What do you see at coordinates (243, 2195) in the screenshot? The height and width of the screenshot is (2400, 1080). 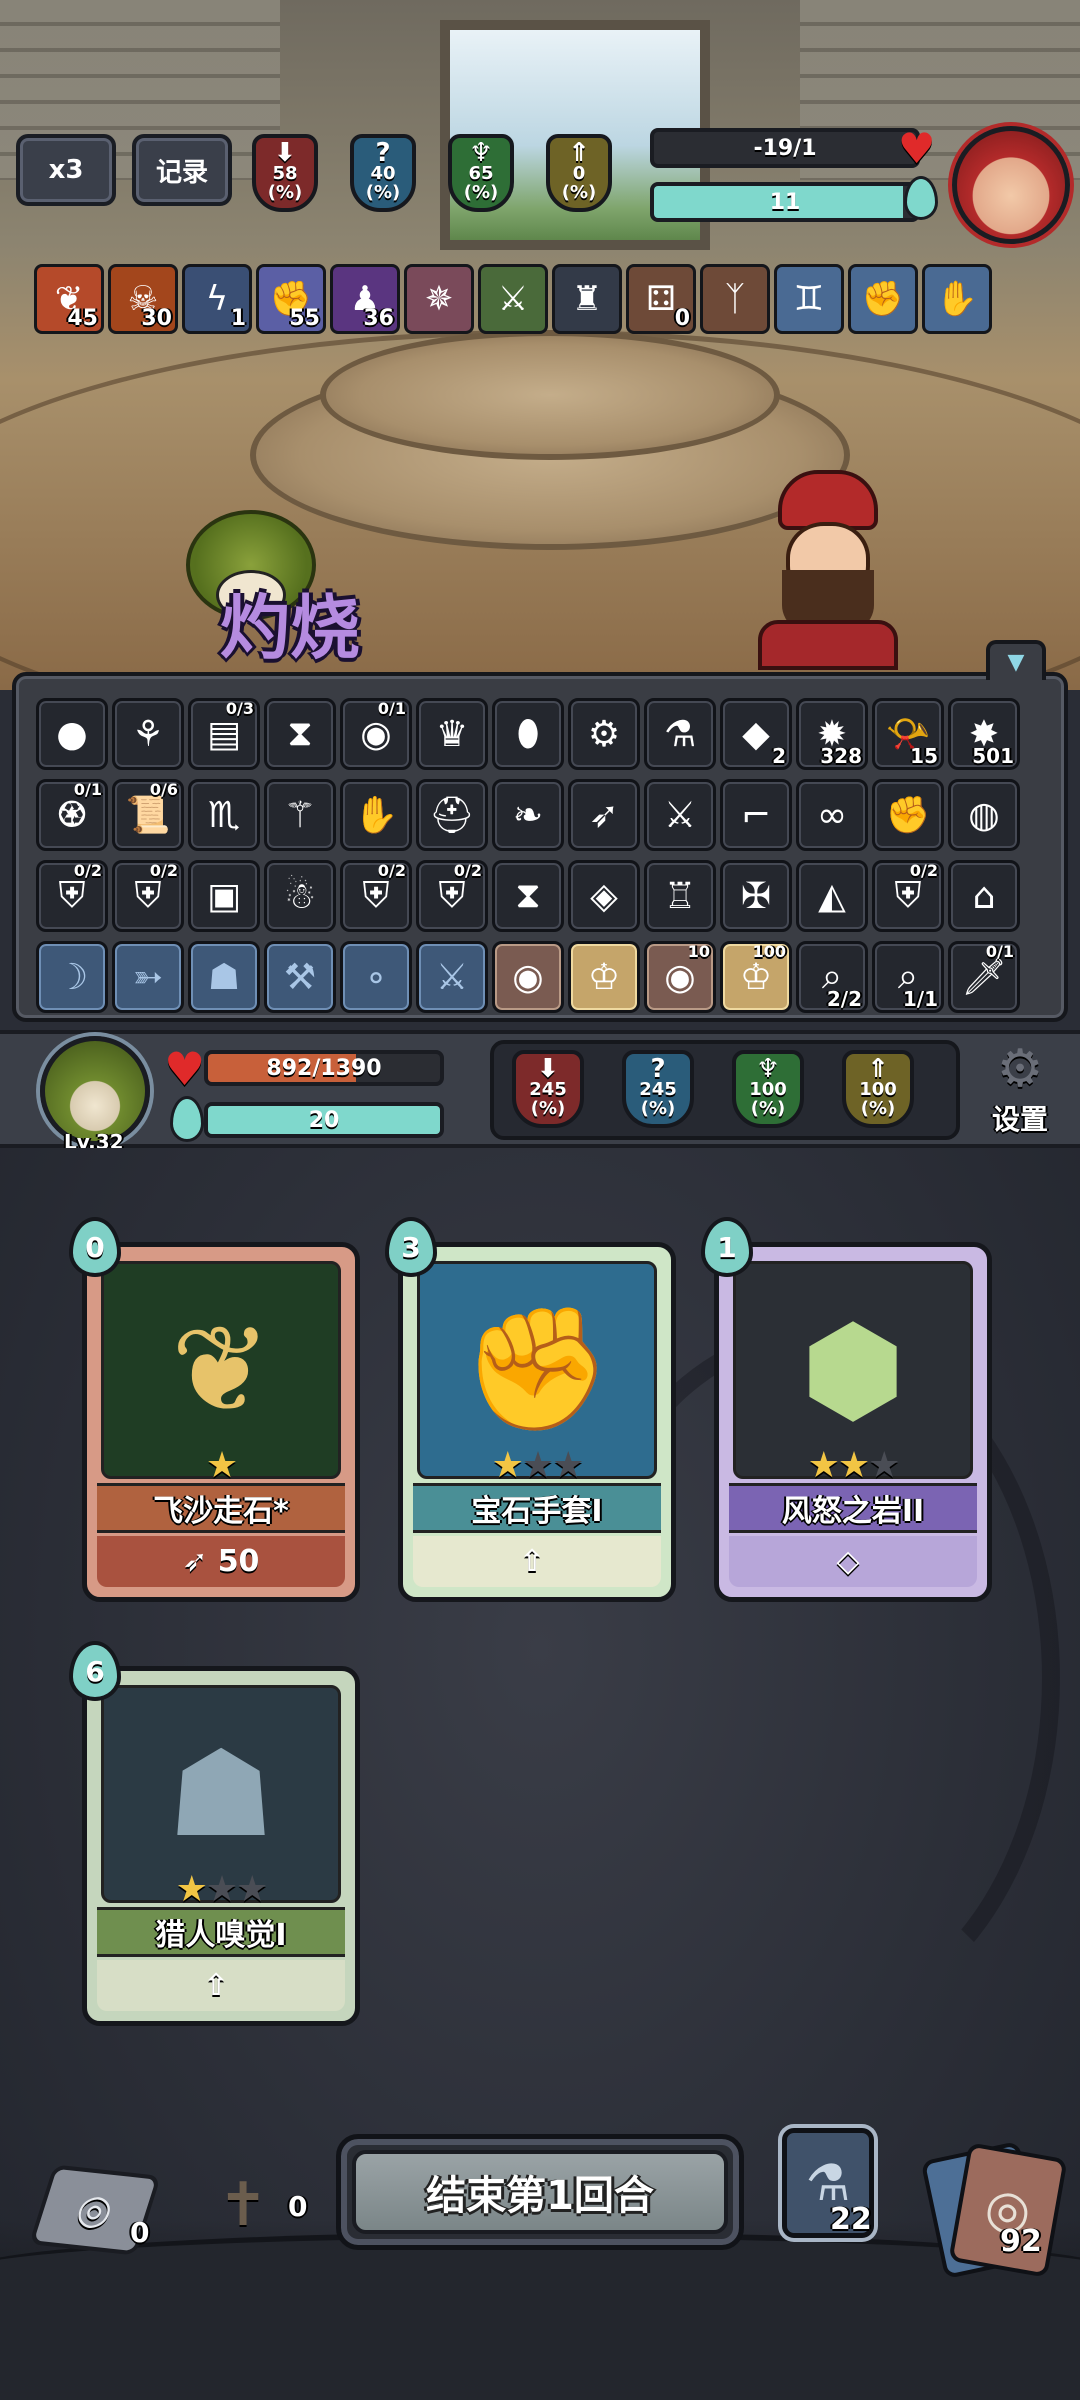 I see `graveyard-button: ✝` at bounding box center [243, 2195].